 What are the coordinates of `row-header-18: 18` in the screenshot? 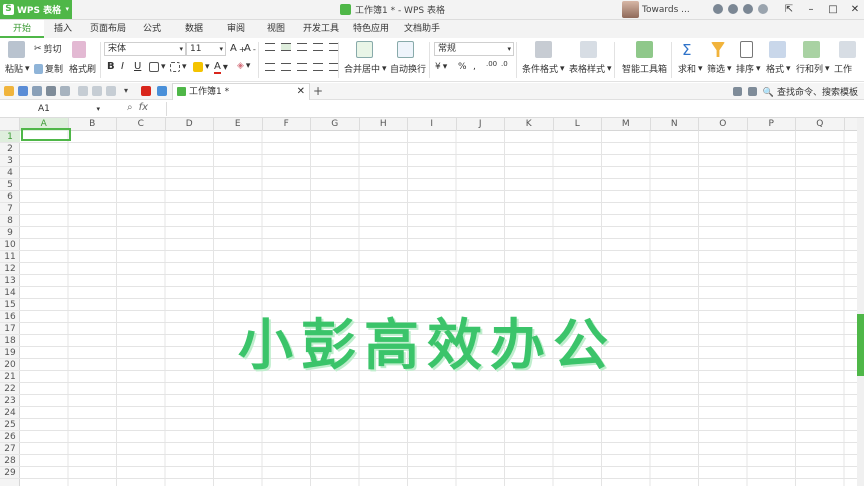 It's located at (10, 341).